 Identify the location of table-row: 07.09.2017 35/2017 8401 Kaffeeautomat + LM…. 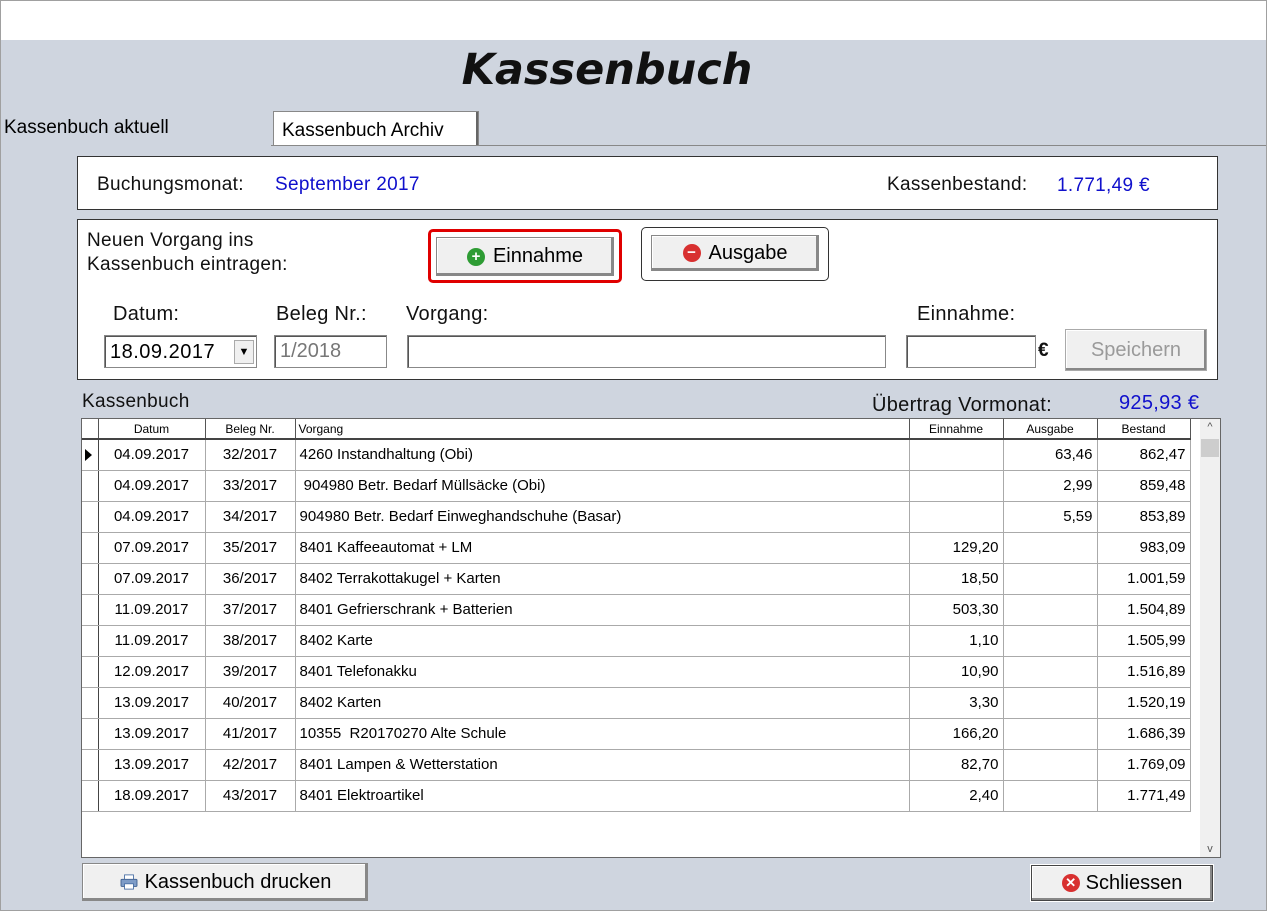
(636, 548).